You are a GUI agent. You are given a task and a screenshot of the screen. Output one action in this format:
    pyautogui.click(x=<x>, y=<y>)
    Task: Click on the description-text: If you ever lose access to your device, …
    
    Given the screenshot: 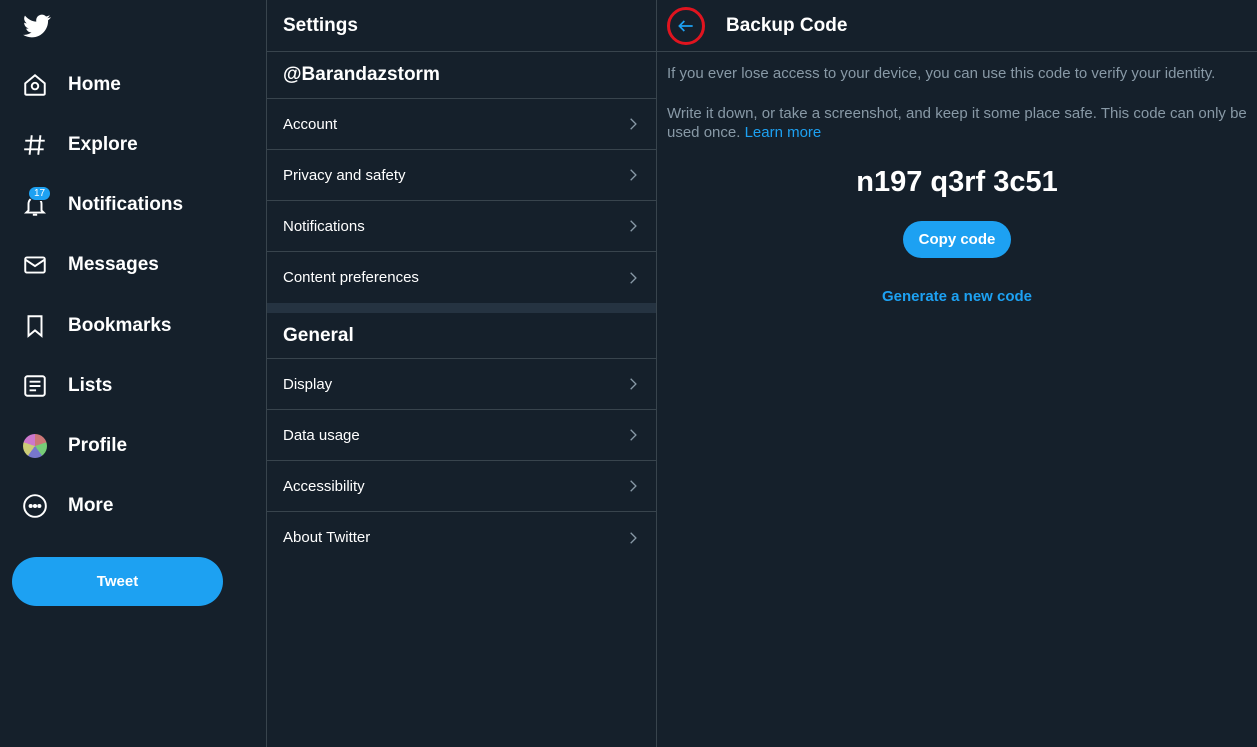 What is the action you would take?
    pyautogui.click(x=941, y=73)
    